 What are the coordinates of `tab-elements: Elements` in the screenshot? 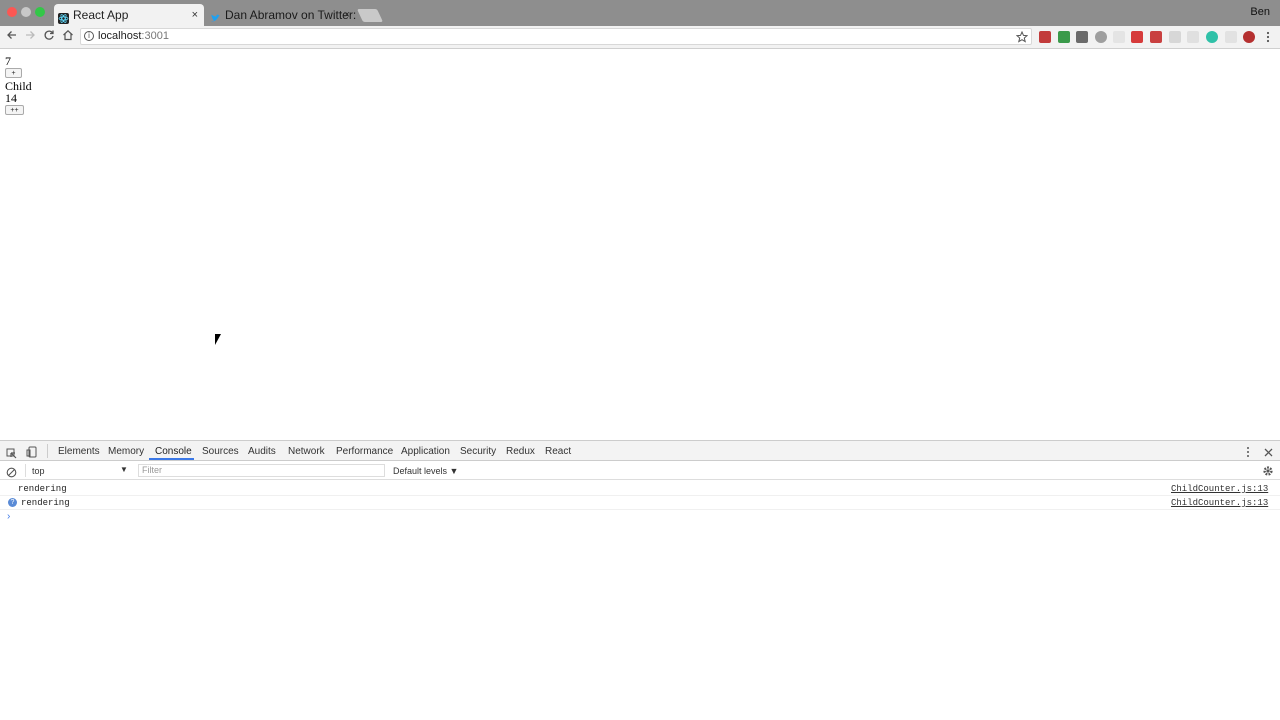 It's located at (79, 451).